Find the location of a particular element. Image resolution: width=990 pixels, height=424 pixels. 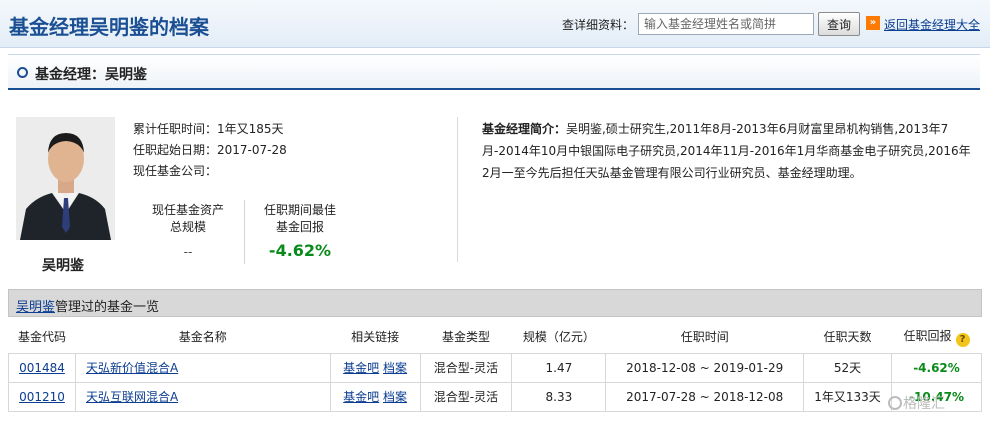

start-date-label: 任职起始日期： is located at coordinates (175, 150).